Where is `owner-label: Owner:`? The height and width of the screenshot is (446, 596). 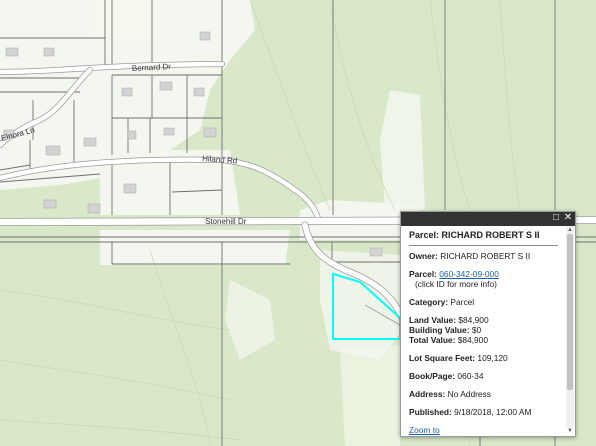 owner-label: Owner: is located at coordinates (423, 256).